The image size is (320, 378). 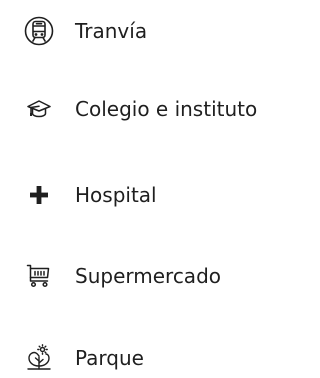 I want to click on poi-label-supermarket: Supermercado, so click(x=148, y=276).